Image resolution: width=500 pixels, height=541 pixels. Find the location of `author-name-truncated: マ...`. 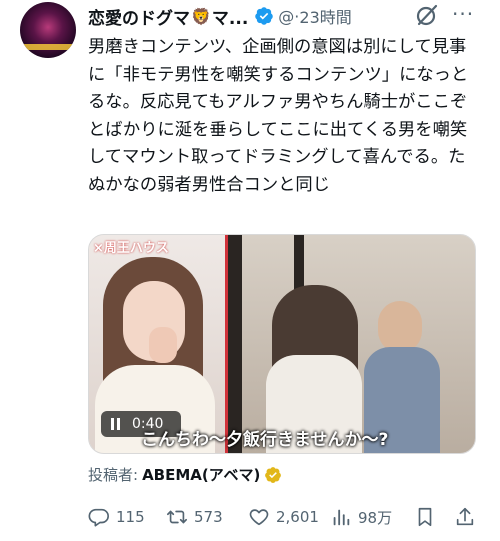

author-name-truncated: マ... is located at coordinates (230, 16).